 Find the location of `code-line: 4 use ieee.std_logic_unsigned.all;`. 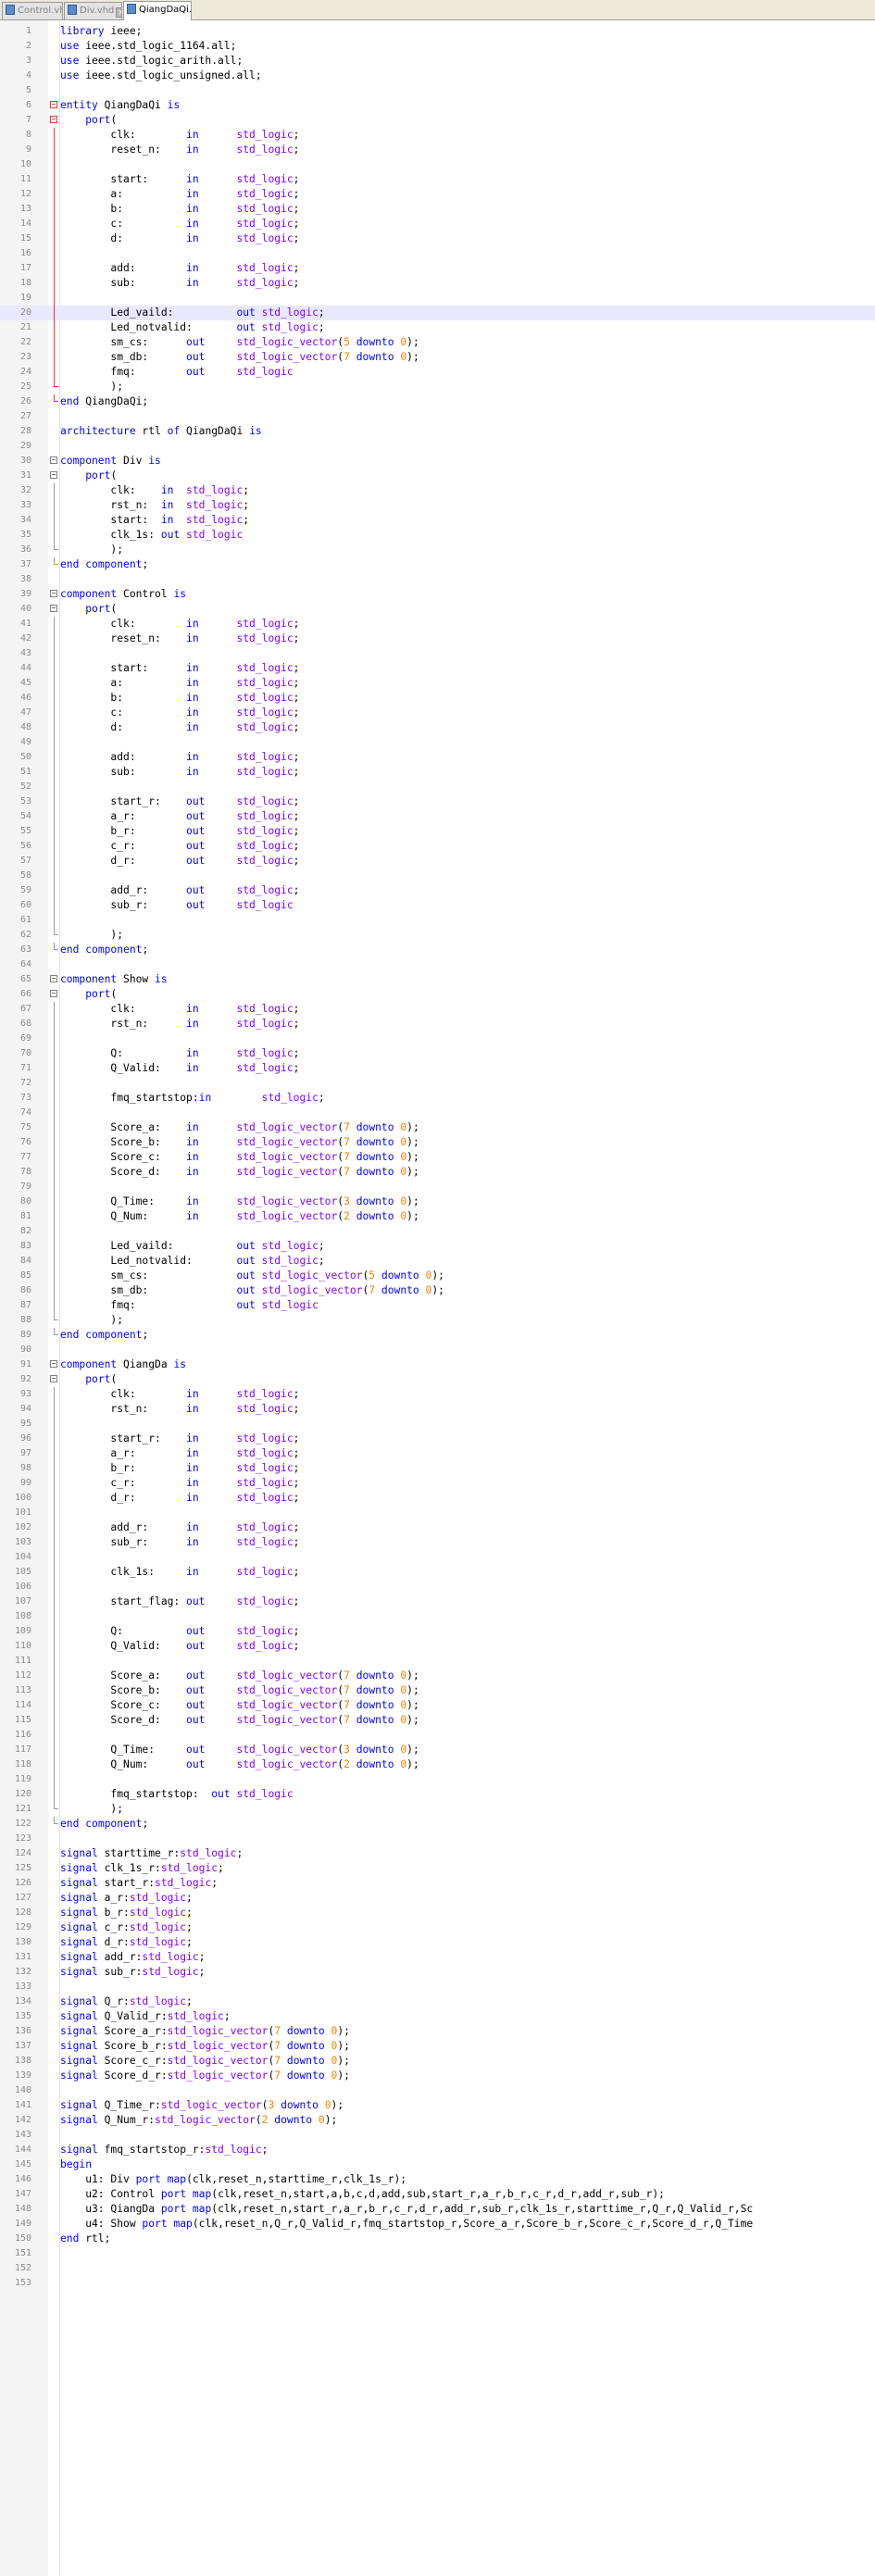

code-line: 4 use ieee.std_logic_unsigned.all; is located at coordinates (438, 76).